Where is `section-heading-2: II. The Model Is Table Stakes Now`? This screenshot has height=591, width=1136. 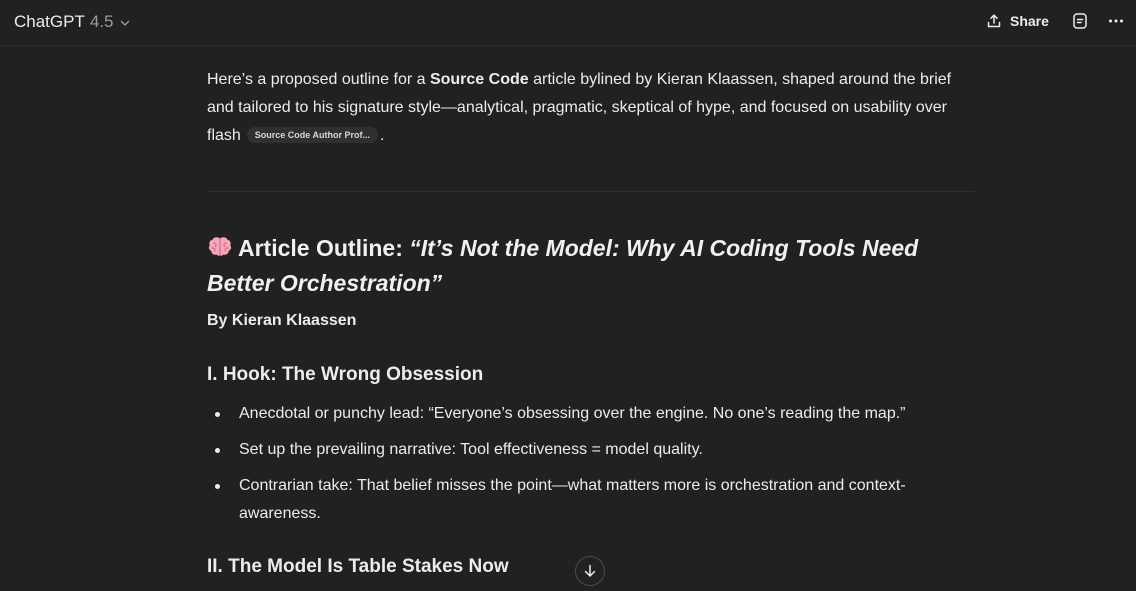
section-heading-2: II. The Model Is Table Stakes Now is located at coordinates (358, 566).